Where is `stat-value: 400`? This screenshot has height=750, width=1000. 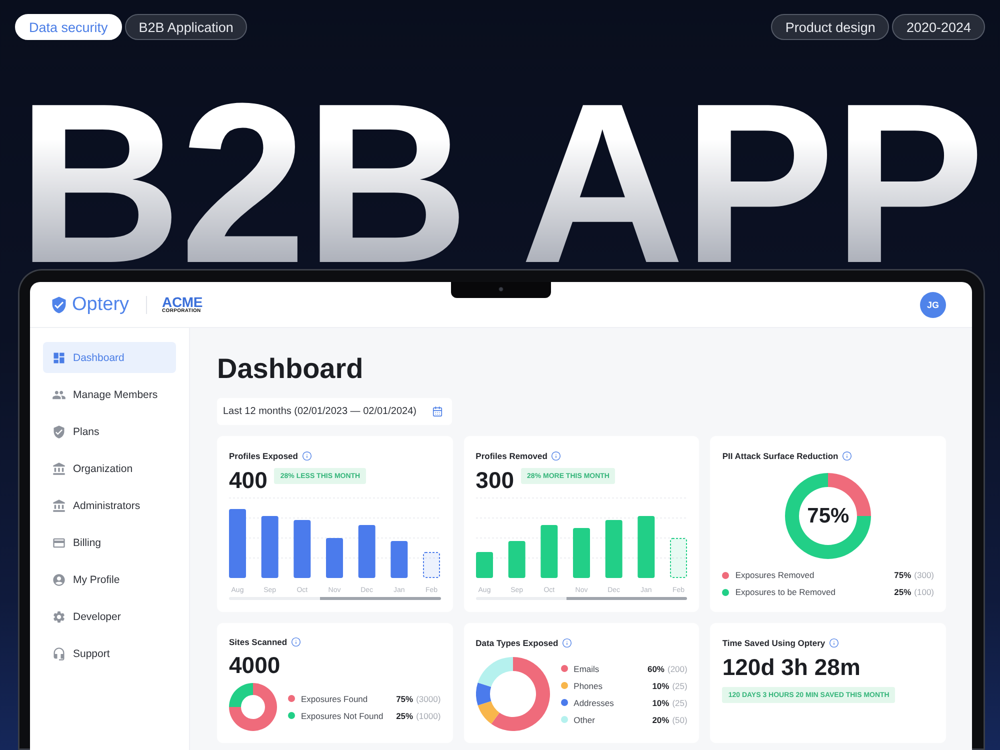 stat-value: 400 is located at coordinates (248, 480).